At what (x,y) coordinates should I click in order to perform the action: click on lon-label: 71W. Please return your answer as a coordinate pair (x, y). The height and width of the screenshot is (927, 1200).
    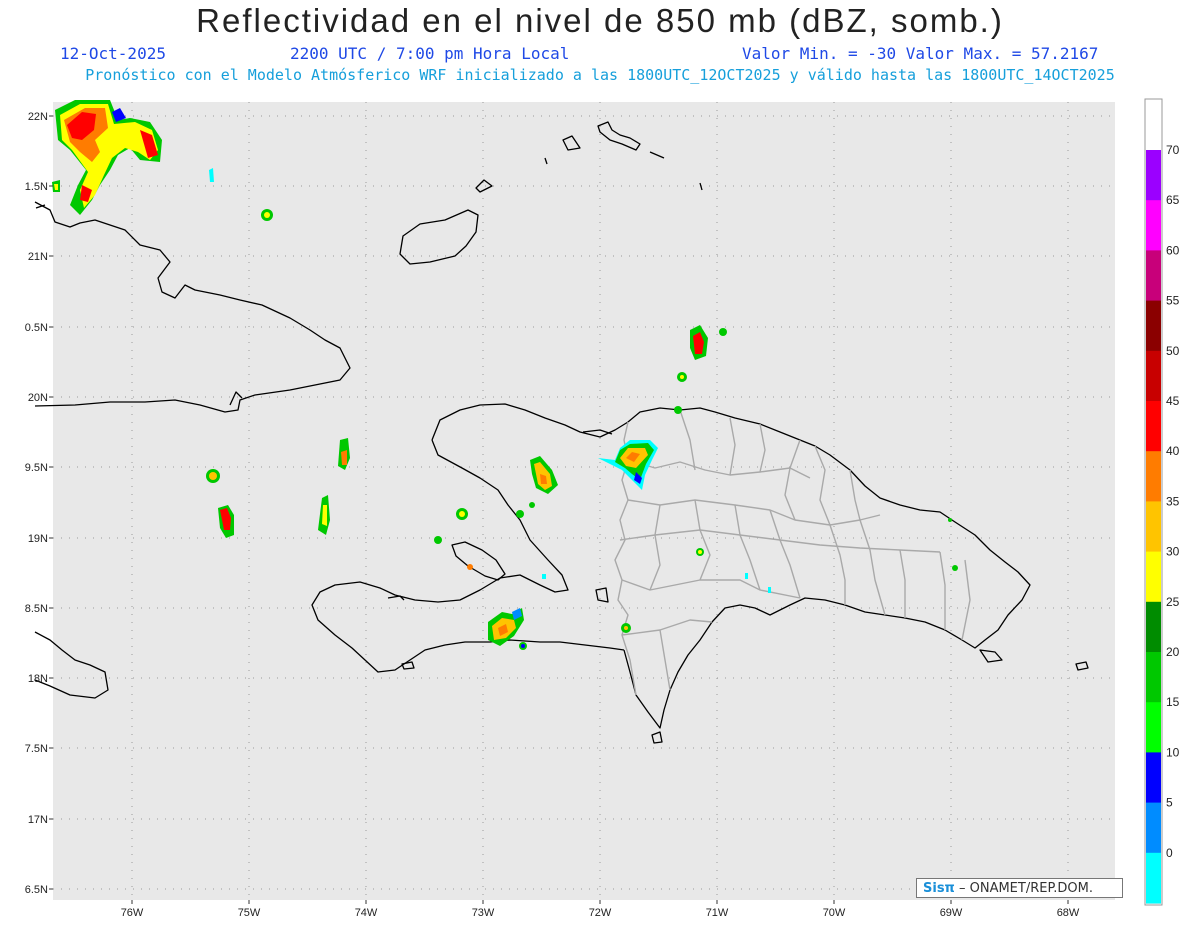
    Looking at the image, I should click on (717, 913).